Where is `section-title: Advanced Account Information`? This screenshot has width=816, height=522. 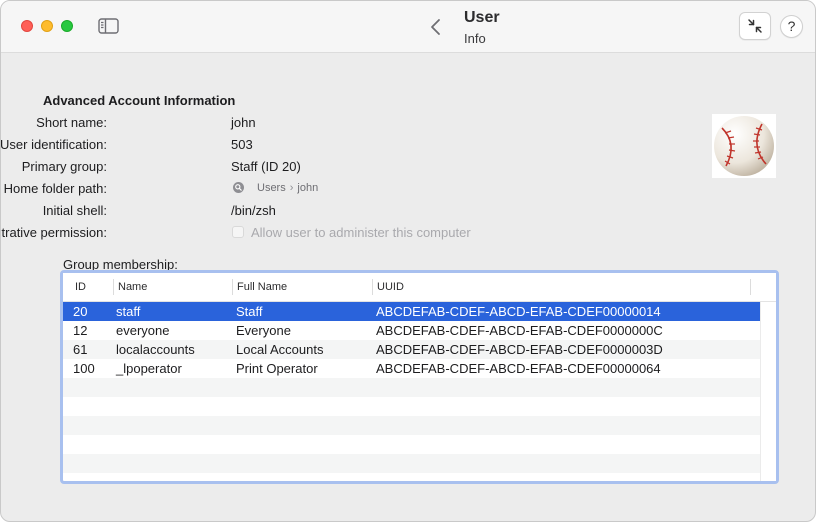
section-title: Advanced Account Information is located at coordinates (139, 100).